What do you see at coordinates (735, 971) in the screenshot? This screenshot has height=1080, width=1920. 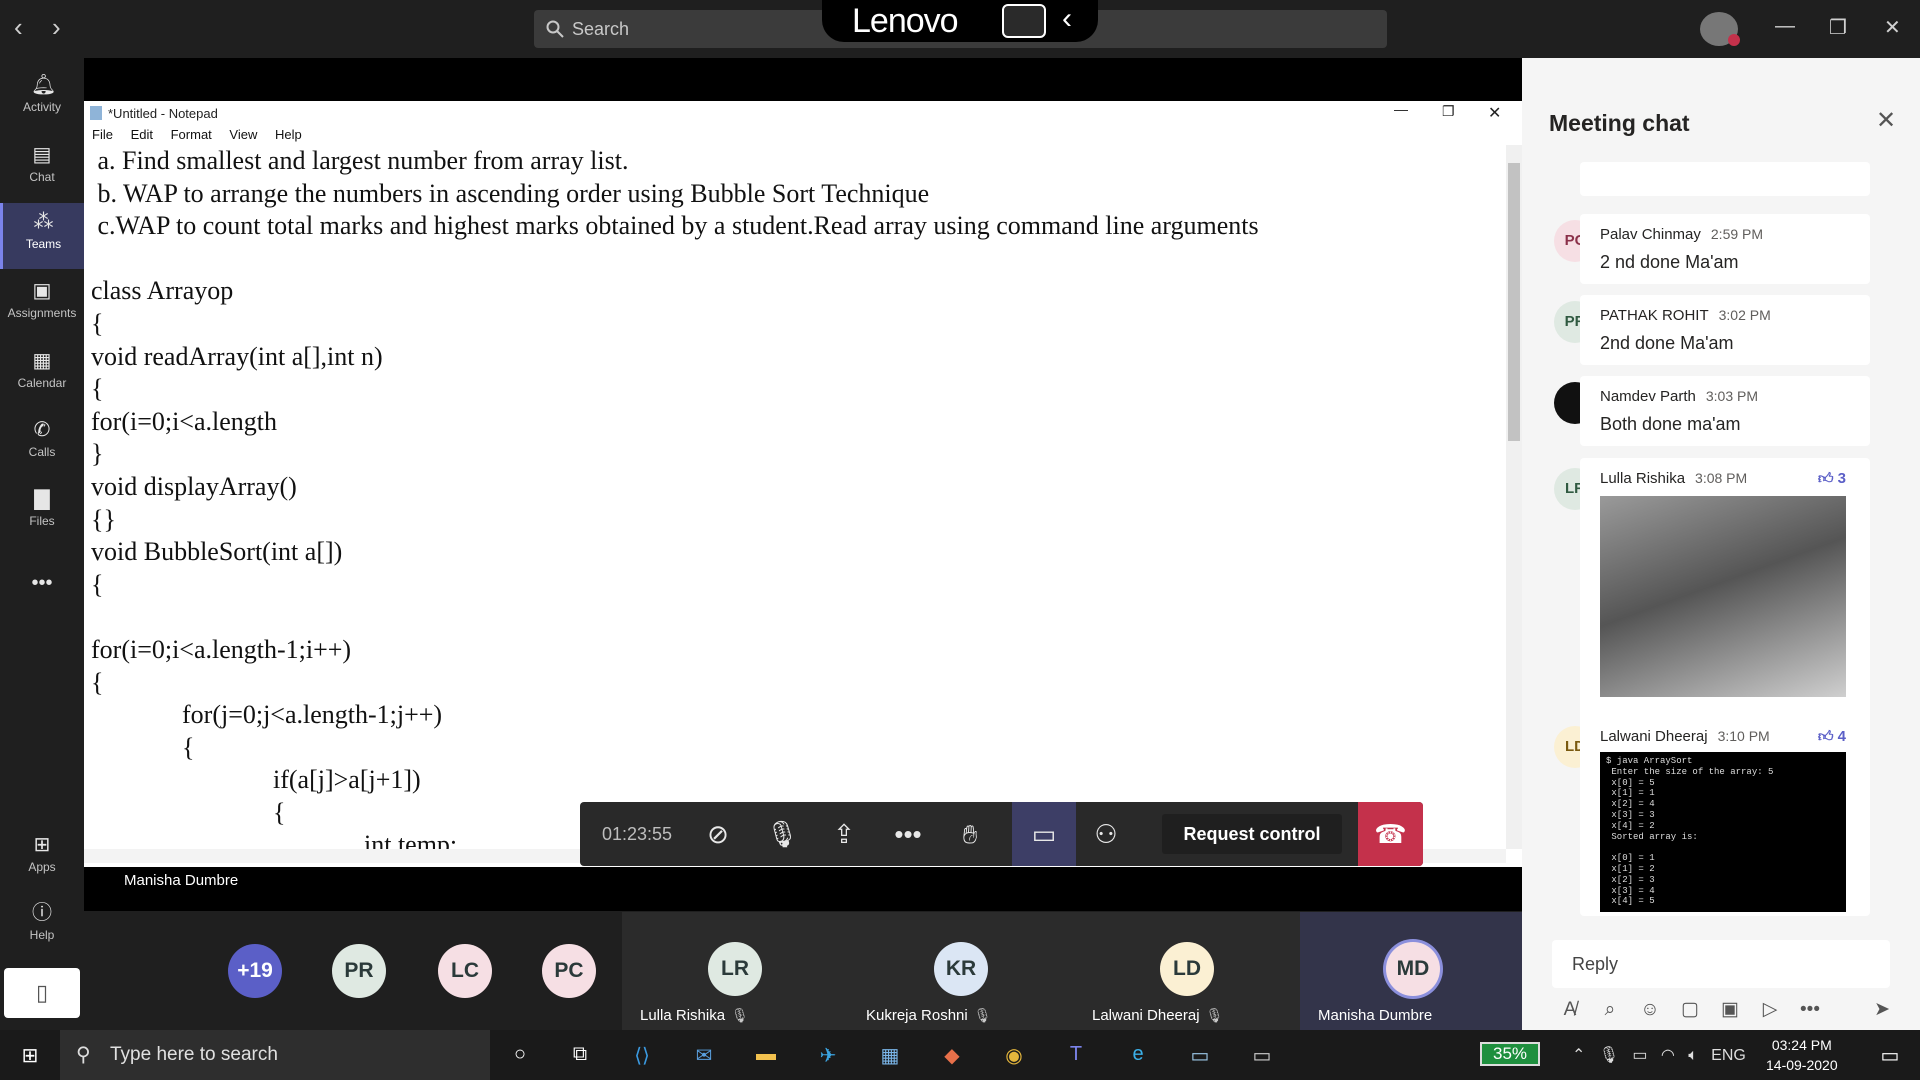 I see `participant-tile: LR Lulla Rishika 🎙︎` at bounding box center [735, 971].